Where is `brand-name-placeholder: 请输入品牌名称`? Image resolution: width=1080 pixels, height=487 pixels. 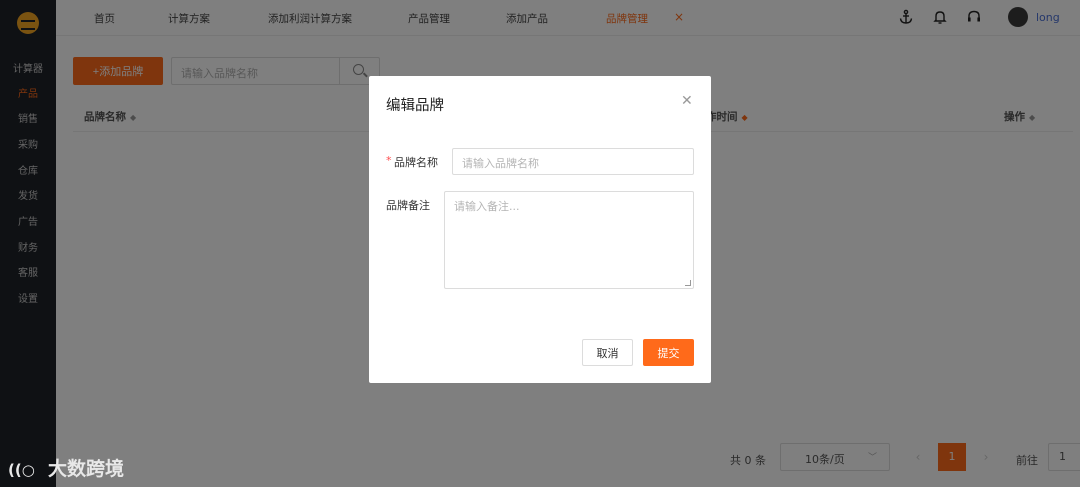
brand-name-placeholder: 请输入品牌名称 is located at coordinates (500, 163).